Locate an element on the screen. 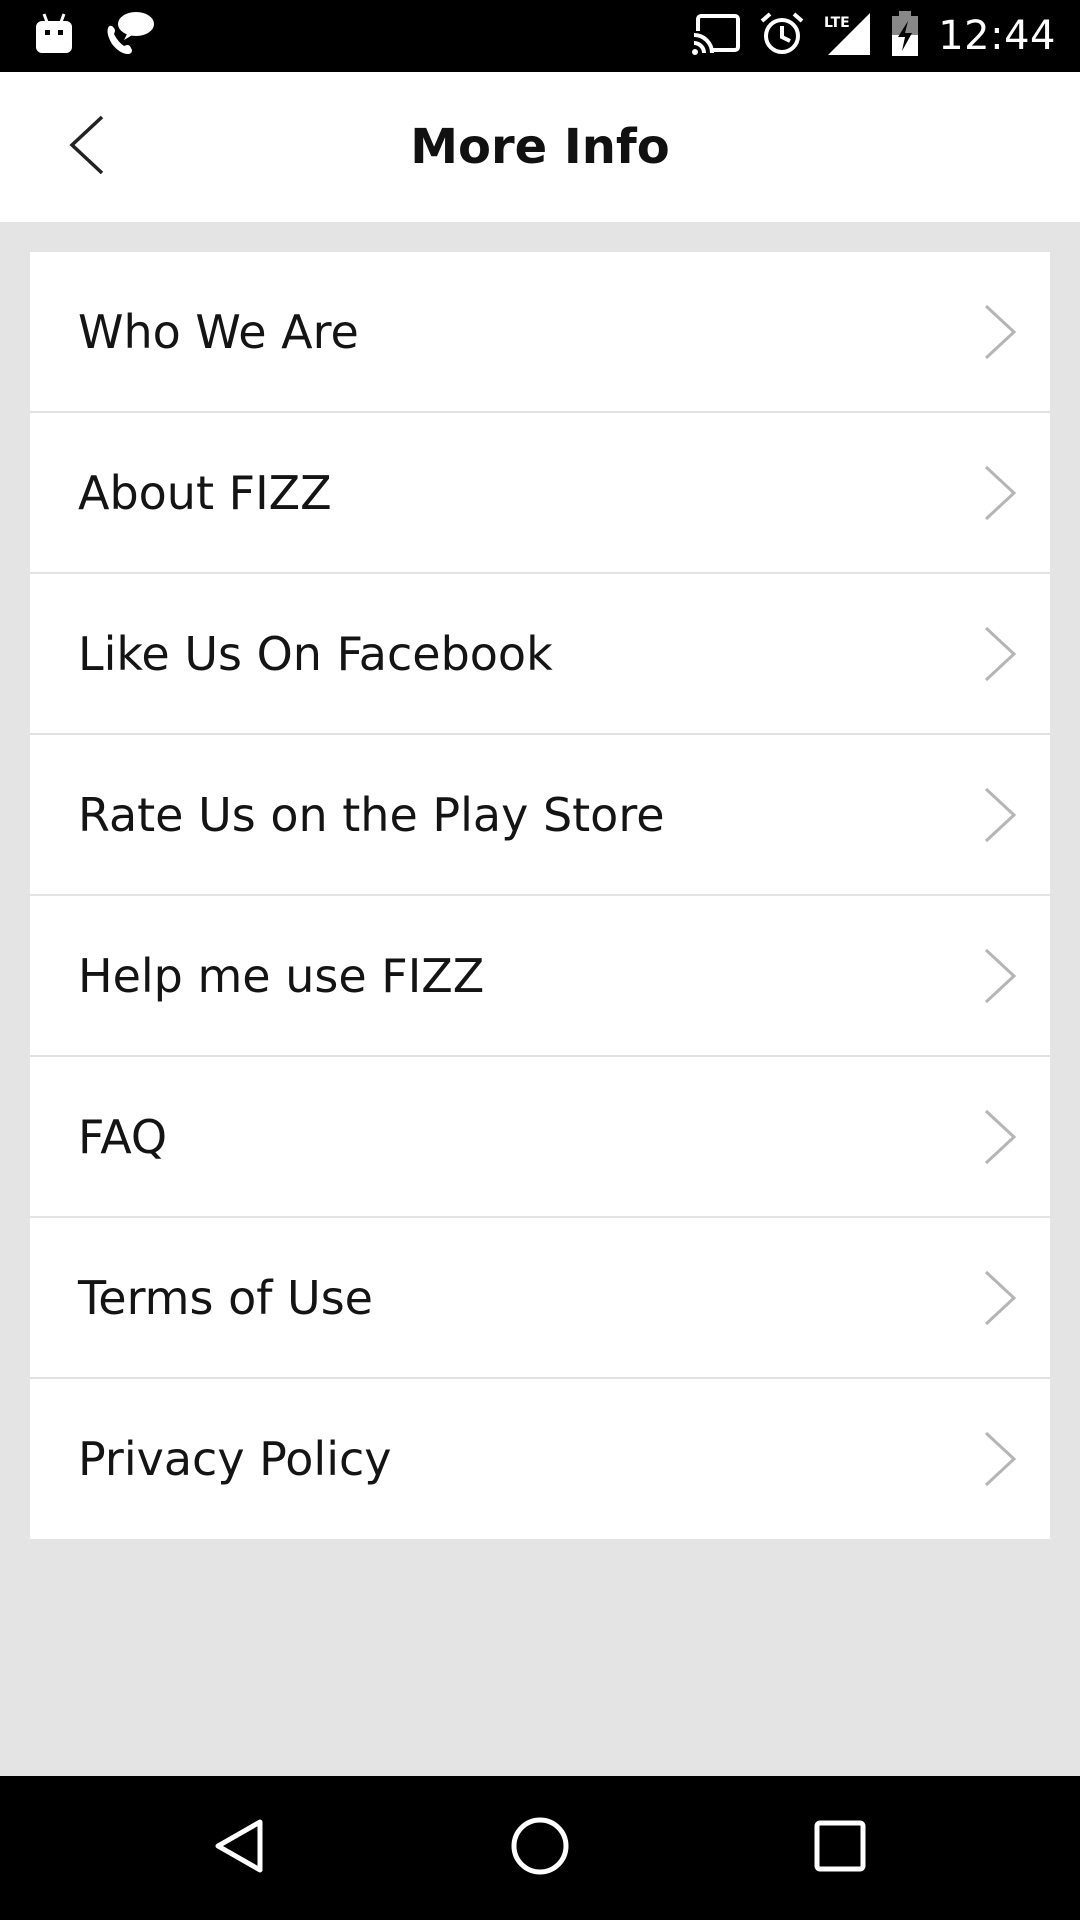  lte-signal-icon: LTE is located at coordinates (847, 36).